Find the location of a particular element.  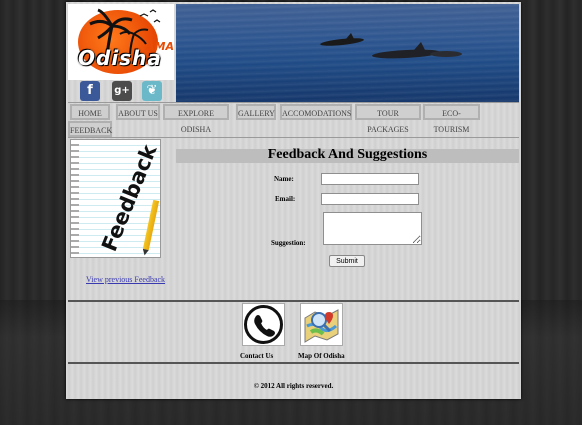

name-label: Name: is located at coordinates (284, 179).